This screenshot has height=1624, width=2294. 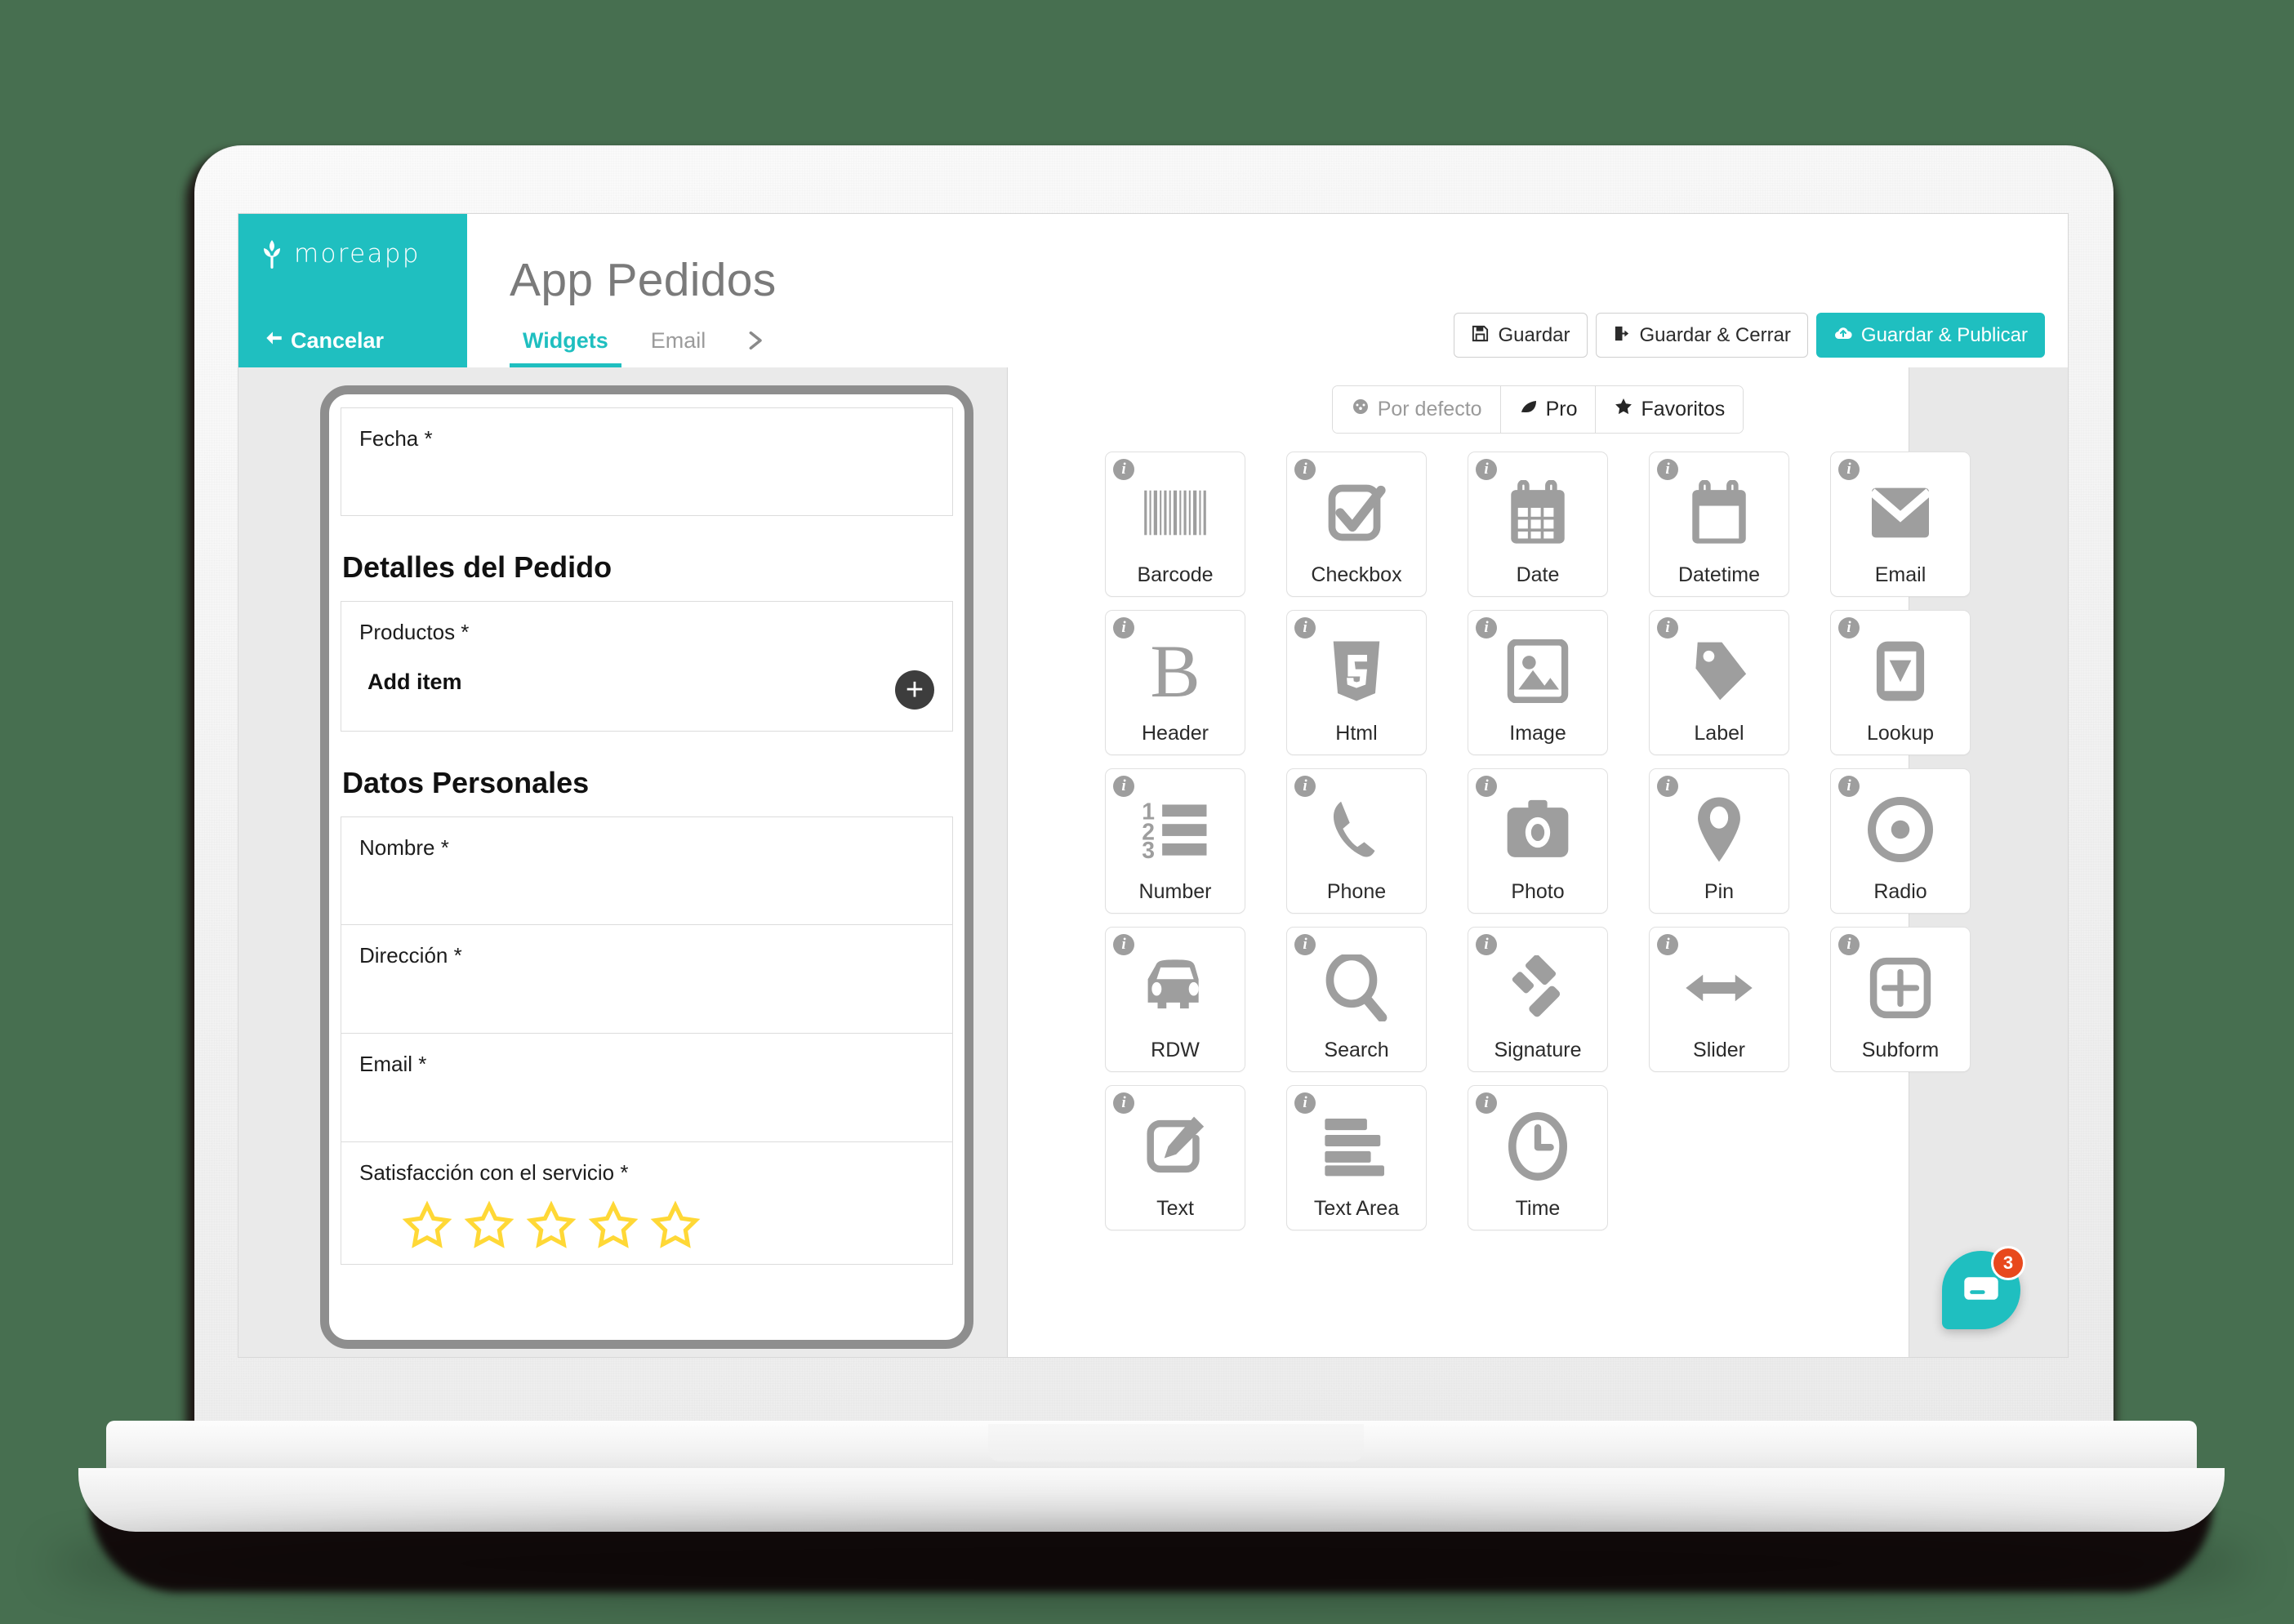 What do you see at coordinates (647, 666) in the screenshot?
I see `preview-subform-productos: Productos * Add item +` at bounding box center [647, 666].